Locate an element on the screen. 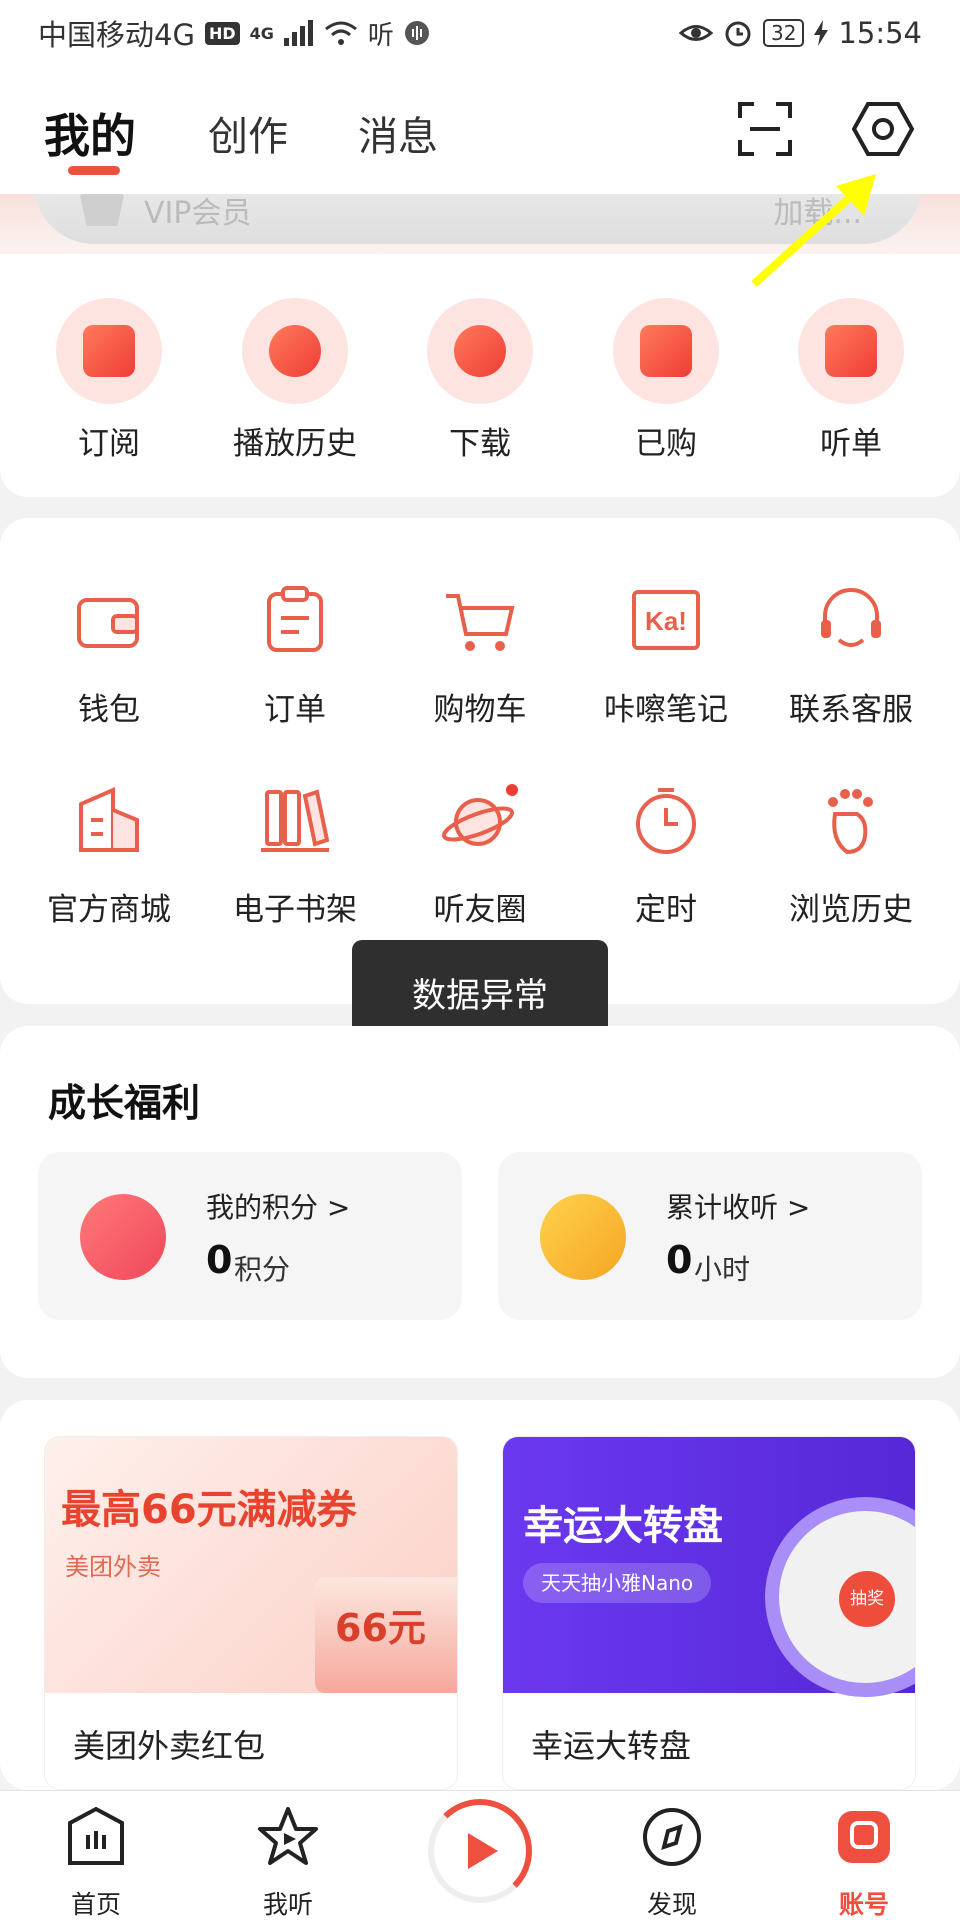 The width and height of the screenshot is (960, 1920). player-button is located at coordinates (480, 1851).